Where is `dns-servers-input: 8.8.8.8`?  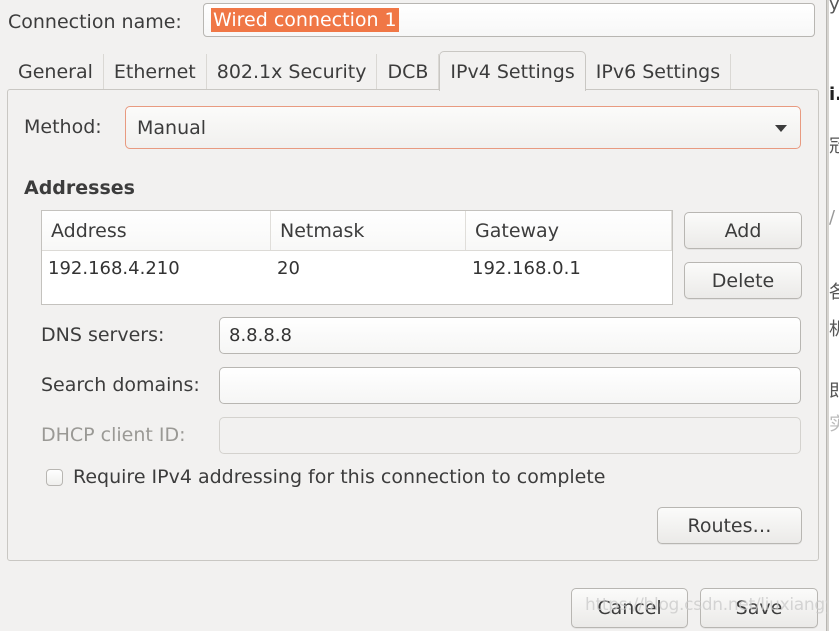 dns-servers-input: 8.8.8.8 is located at coordinates (510, 335).